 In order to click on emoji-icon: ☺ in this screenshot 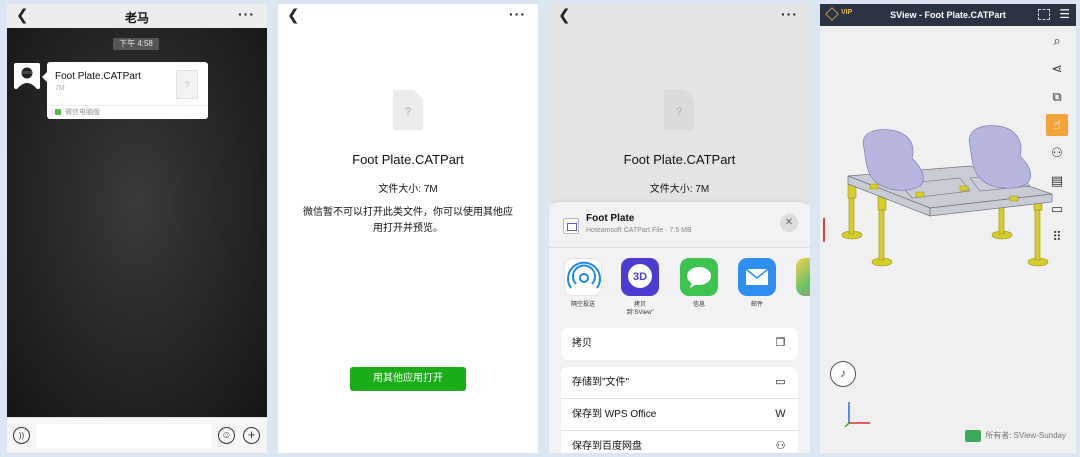, I will do `click(226, 435)`.